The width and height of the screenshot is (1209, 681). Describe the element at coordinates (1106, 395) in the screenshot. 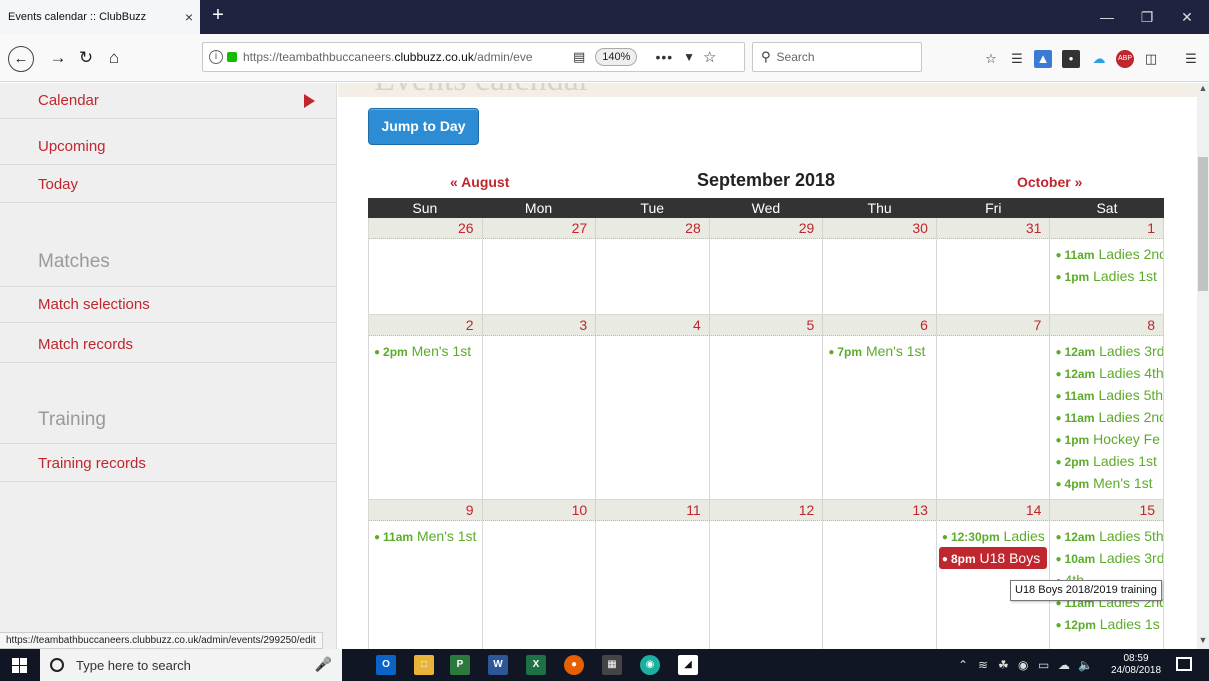

I see `calendar-event: ● 11am Ladies 5th` at that location.